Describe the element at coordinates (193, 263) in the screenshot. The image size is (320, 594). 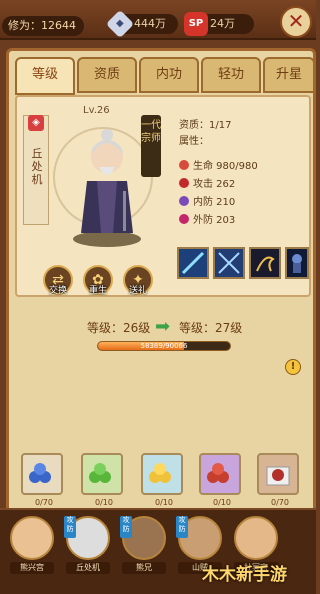
I see `skill-slash-icon` at that location.